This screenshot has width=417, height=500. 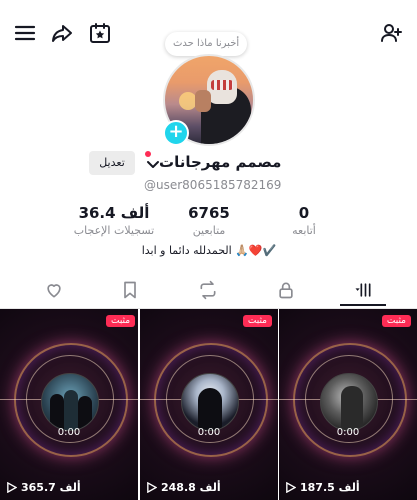 I want to click on stat-followers: 6765 متابعين, so click(x=209, y=220).